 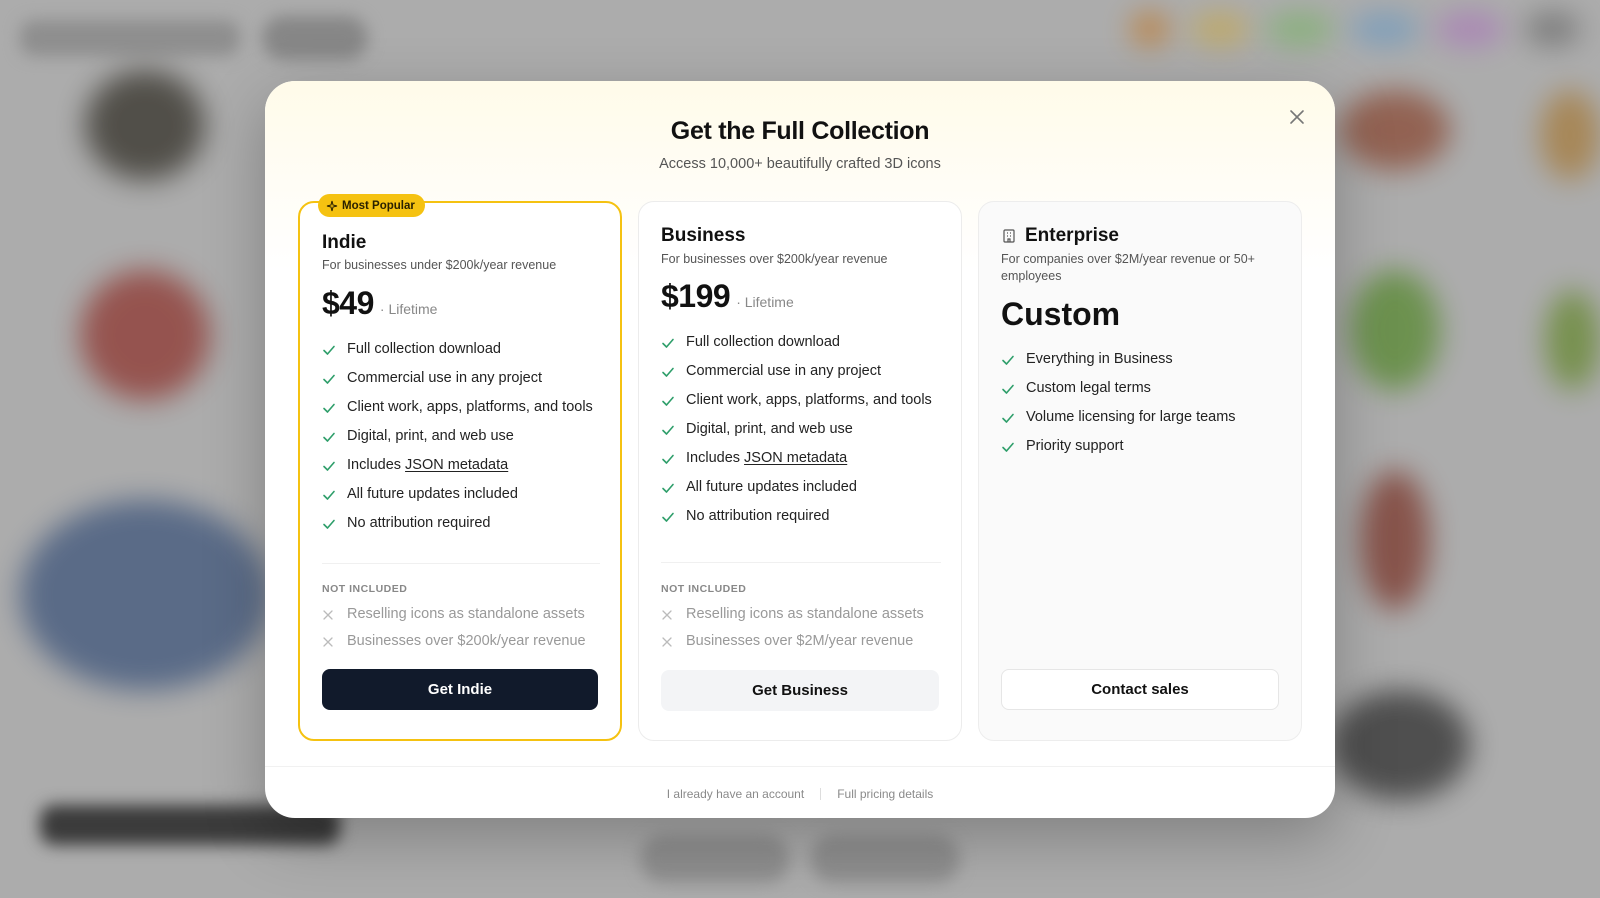 What do you see at coordinates (1144, 446) in the screenshot?
I see `feature-item: Priority support` at bounding box center [1144, 446].